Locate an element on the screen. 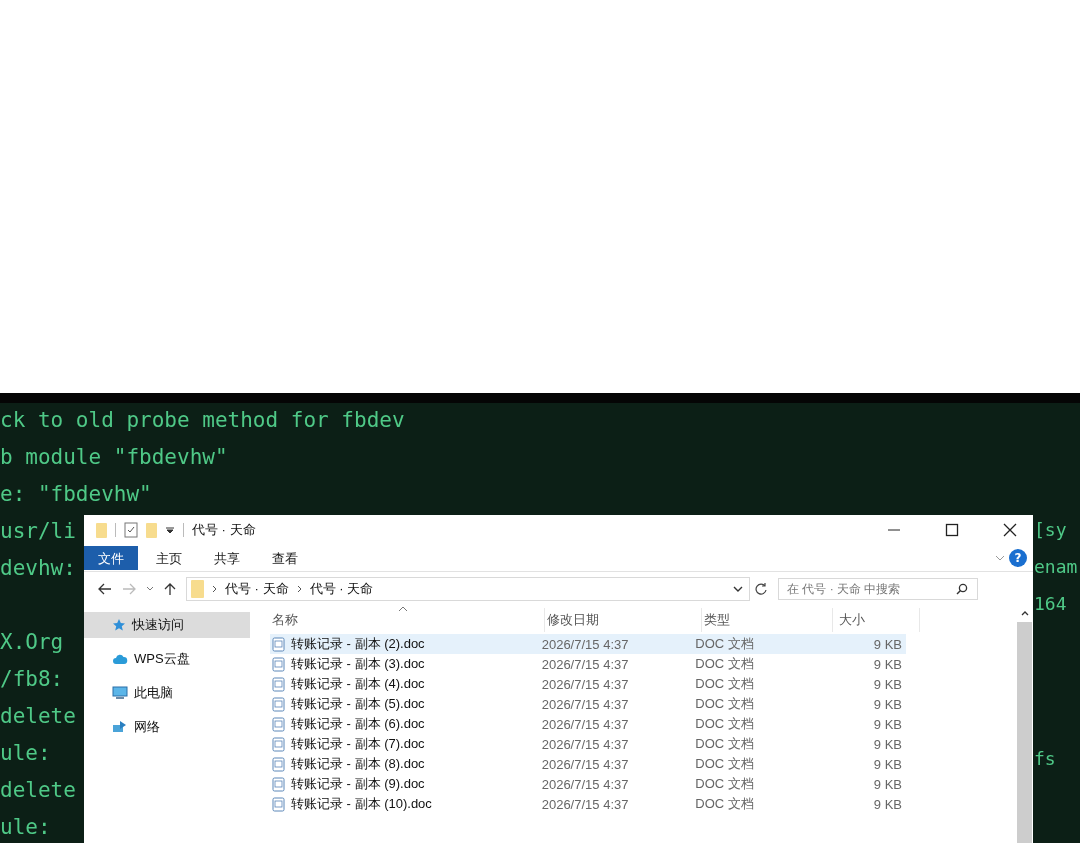 This screenshot has height=843, width=1080. close-button is located at coordinates (1010, 530).